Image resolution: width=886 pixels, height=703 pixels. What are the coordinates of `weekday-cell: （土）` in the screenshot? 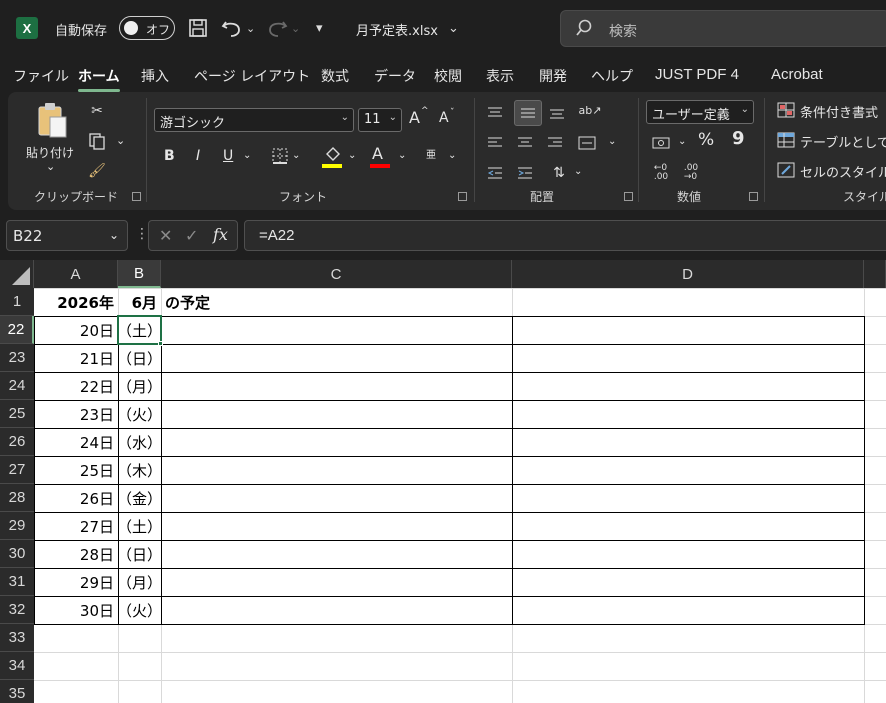 It's located at (139, 526).